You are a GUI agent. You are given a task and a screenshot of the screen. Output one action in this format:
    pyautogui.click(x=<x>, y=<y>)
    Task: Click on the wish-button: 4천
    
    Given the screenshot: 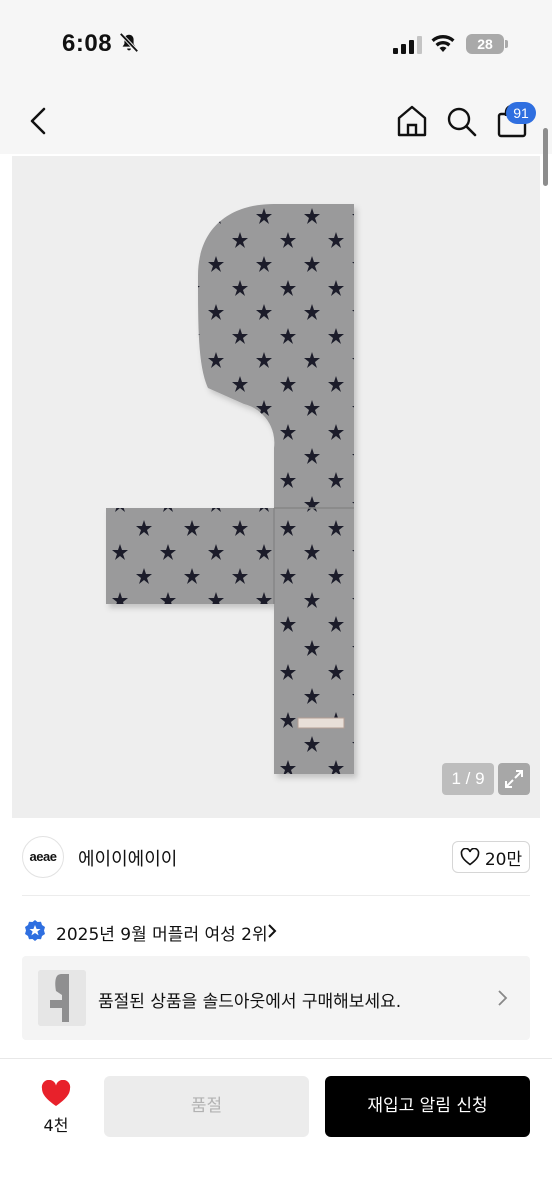 What is the action you would take?
    pyautogui.click(x=56, y=1106)
    